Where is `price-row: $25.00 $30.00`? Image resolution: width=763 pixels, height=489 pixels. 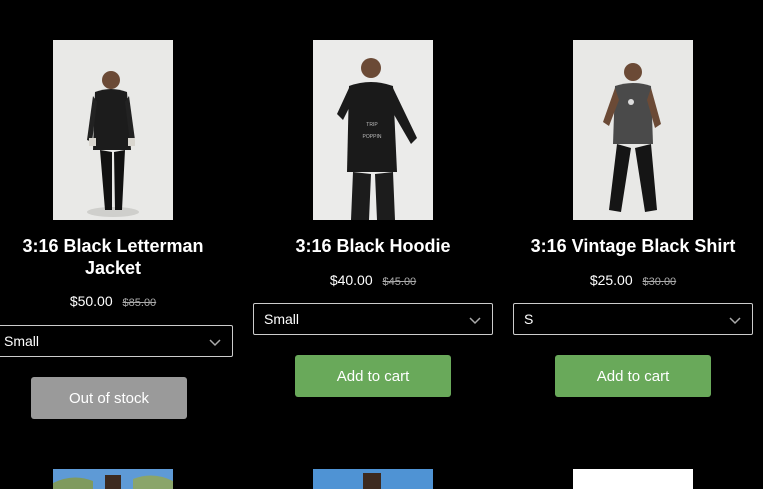 price-row: $25.00 $30.00 is located at coordinates (633, 280).